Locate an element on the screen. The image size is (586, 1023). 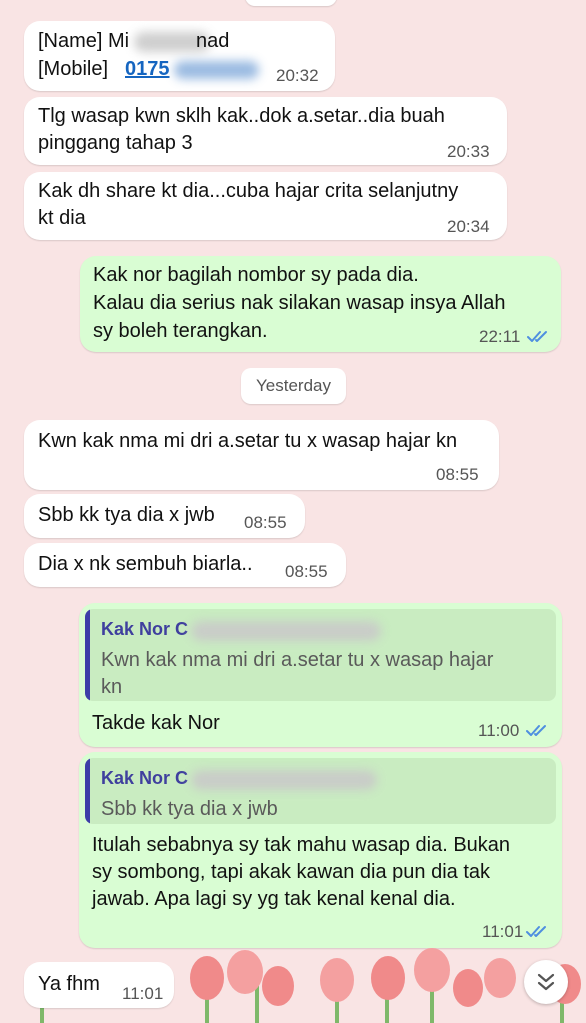
message-bubble: Ya fhm 11:01 is located at coordinates (99, 985).